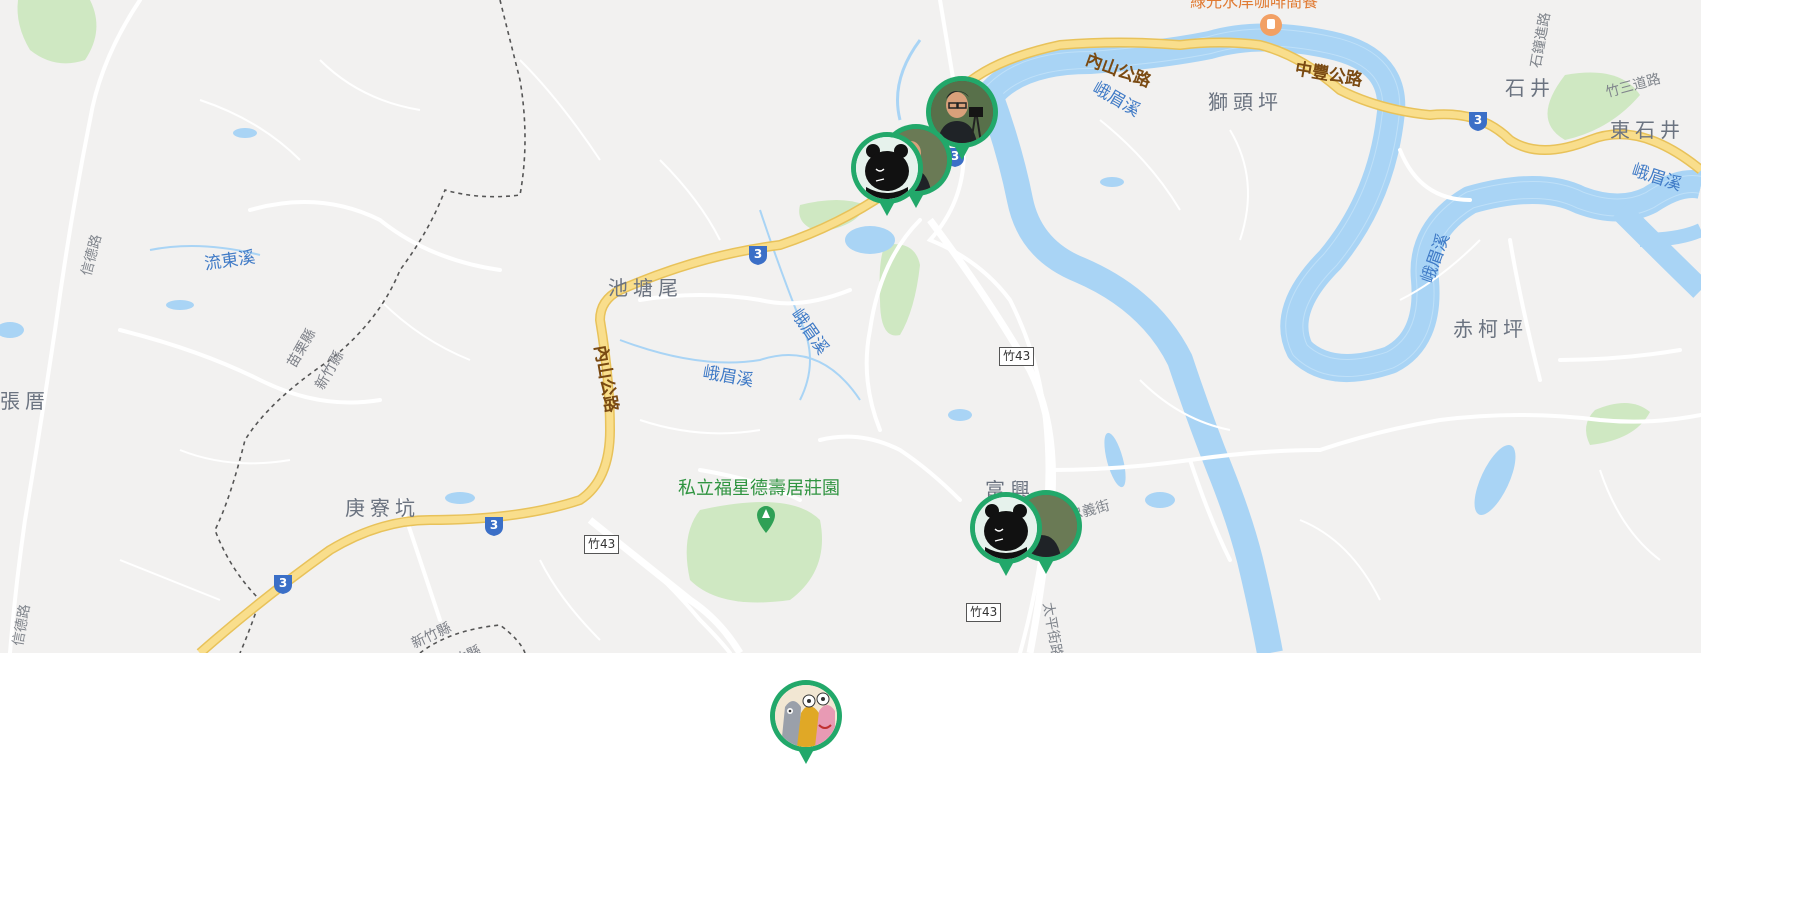 This screenshot has height=912, width=1809. Describe the element at coordinates (645, 288) in the screenshot. I see `place-label-chitangwei: 池塘尾` at that location.